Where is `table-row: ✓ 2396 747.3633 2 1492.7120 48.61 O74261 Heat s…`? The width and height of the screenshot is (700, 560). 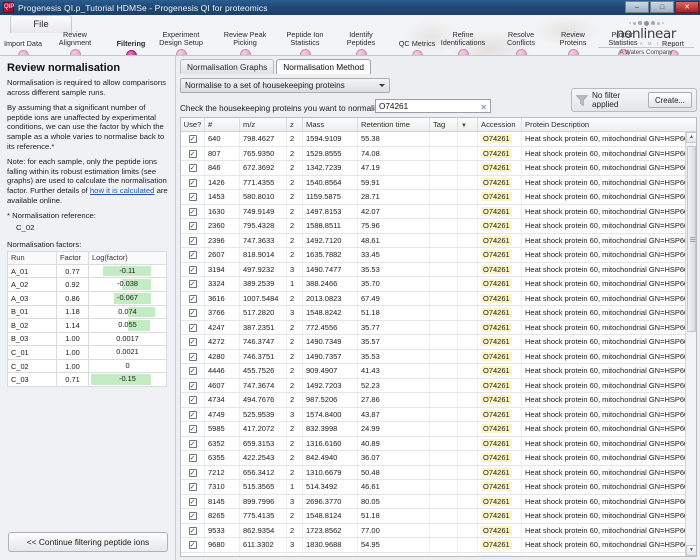
table-row: ✓ 2396 747.3633 2 1492.7120 48.61 O74261 Heat s… is located at coordinates (438, 240).